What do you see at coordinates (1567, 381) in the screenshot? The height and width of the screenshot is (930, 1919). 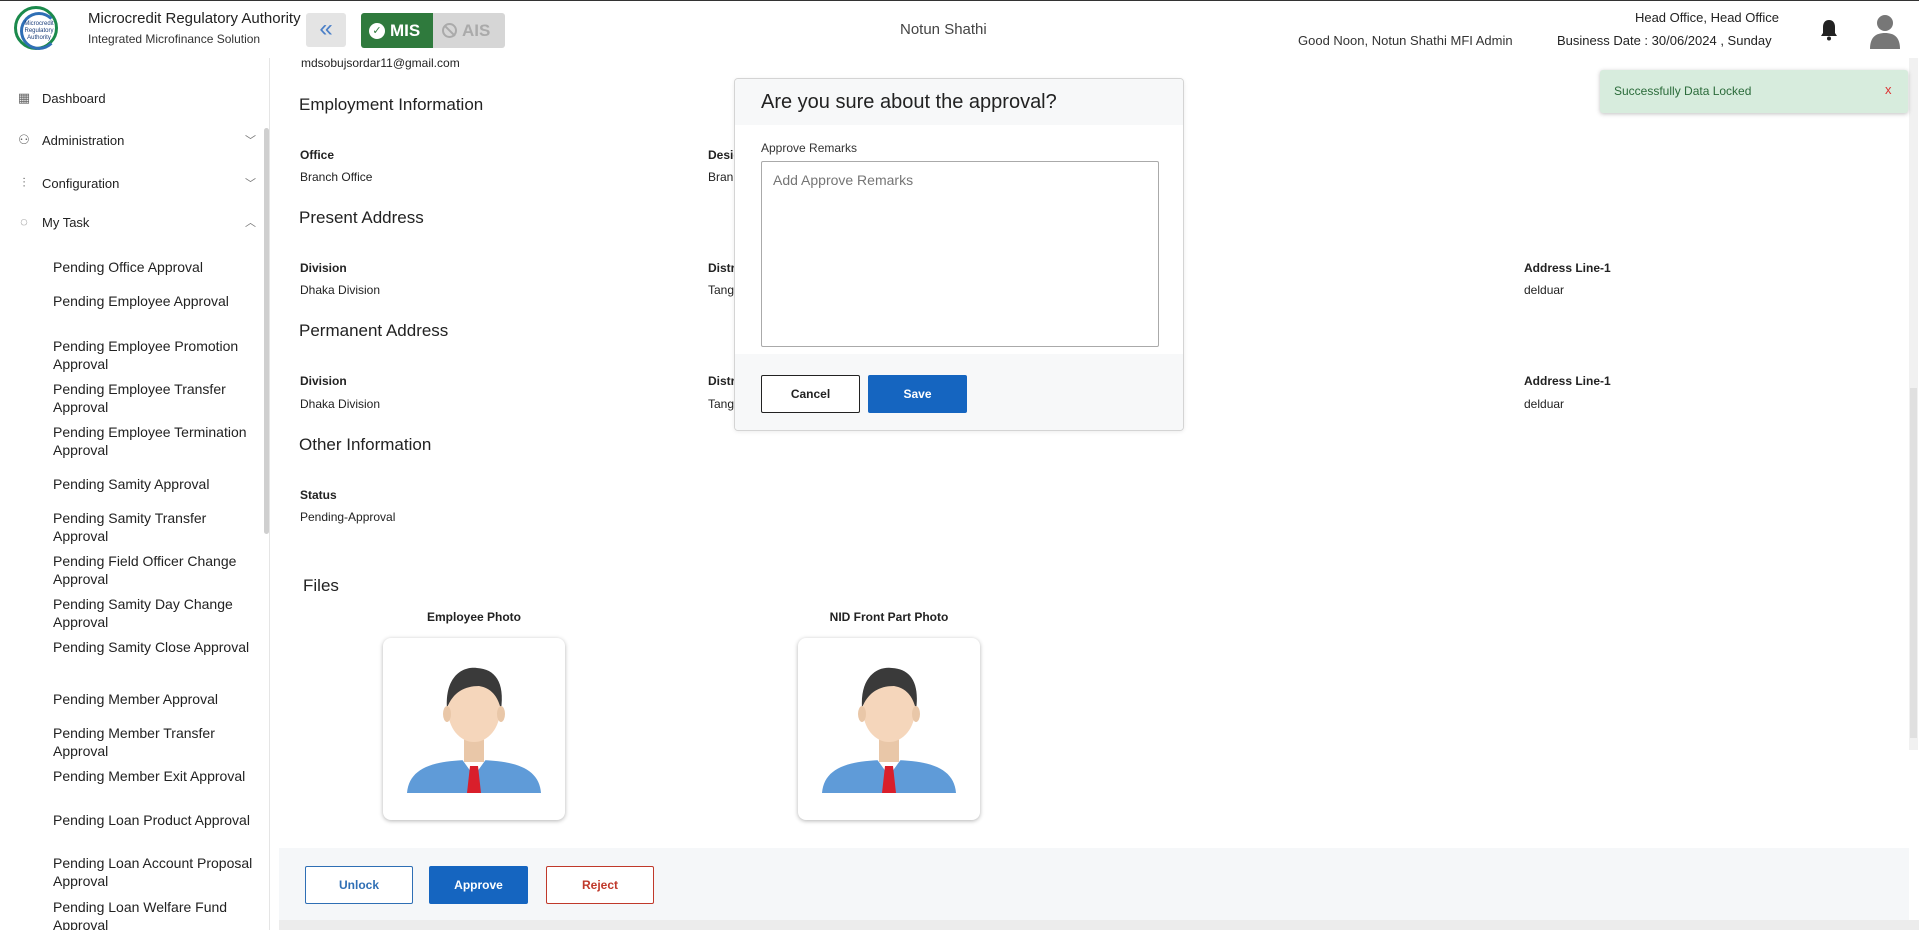 I see `permanent-address-label: Address Line-1` at bounding box center [1567, 381].